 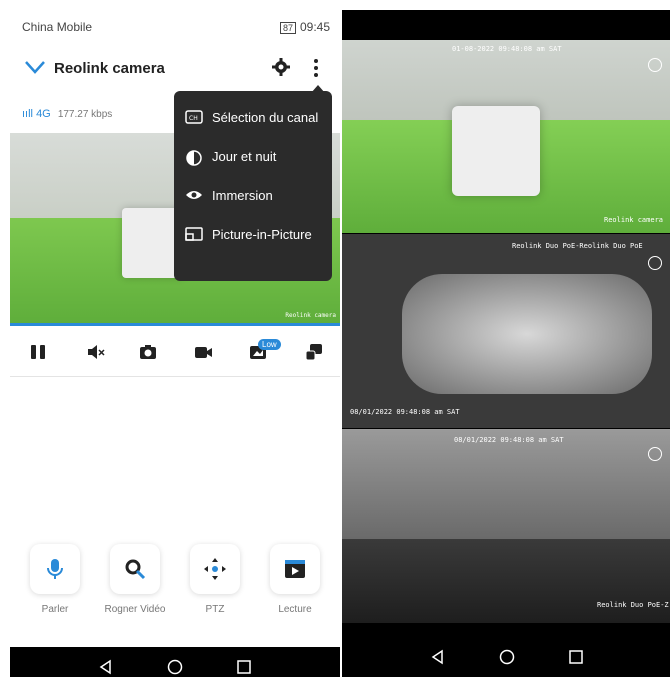 I want to click on crop-video-button, so click(x=135, y=569).